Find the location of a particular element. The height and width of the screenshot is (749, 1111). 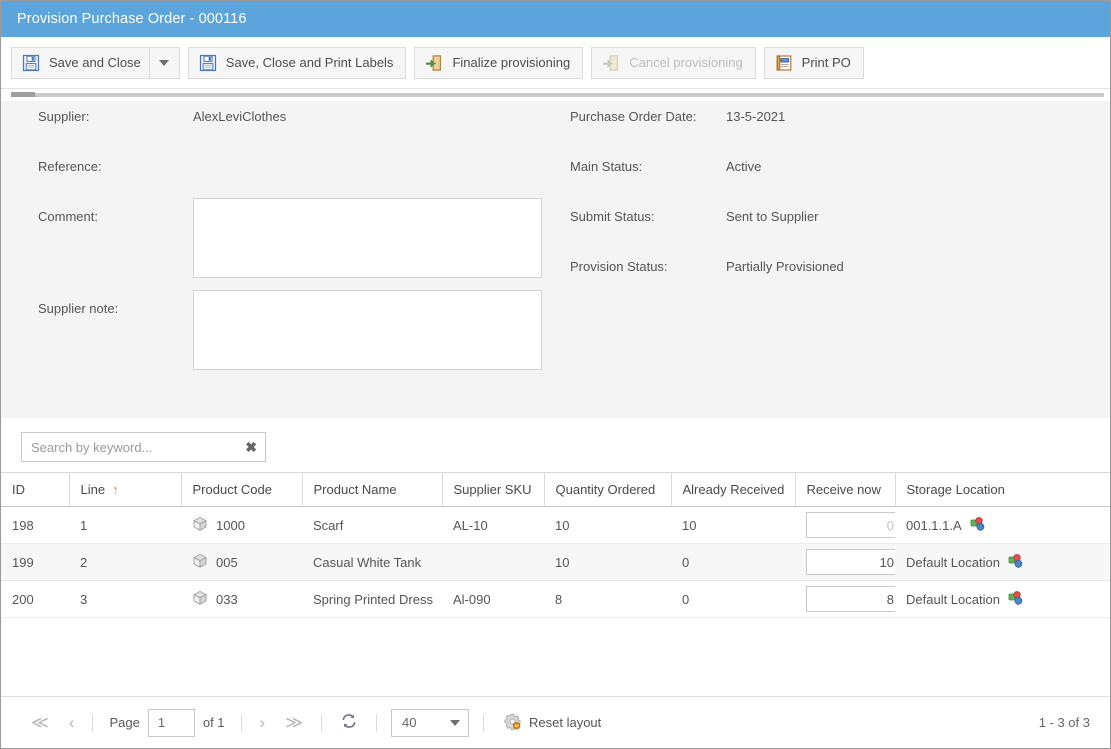

column-header-quantity-ordered: Quantity Ordered is located at coordinates (607, 489).